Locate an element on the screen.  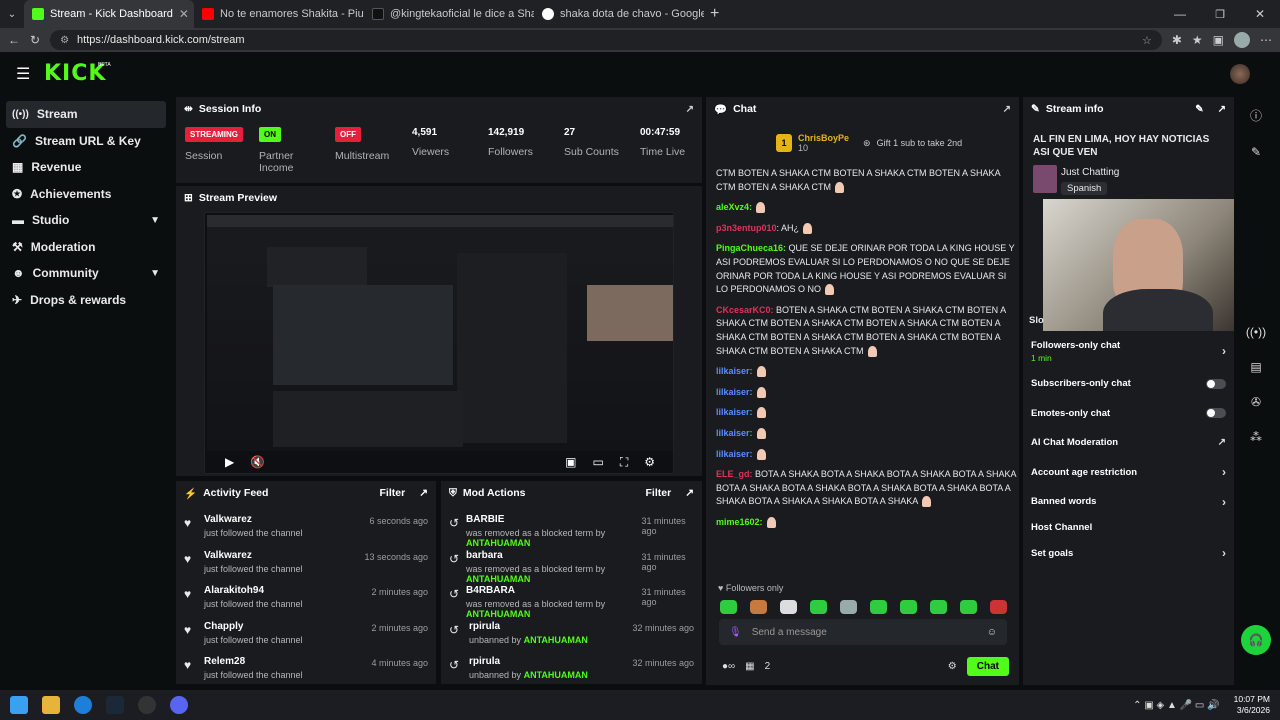
play-icon: ▶ is located at coordinates (229, 462).